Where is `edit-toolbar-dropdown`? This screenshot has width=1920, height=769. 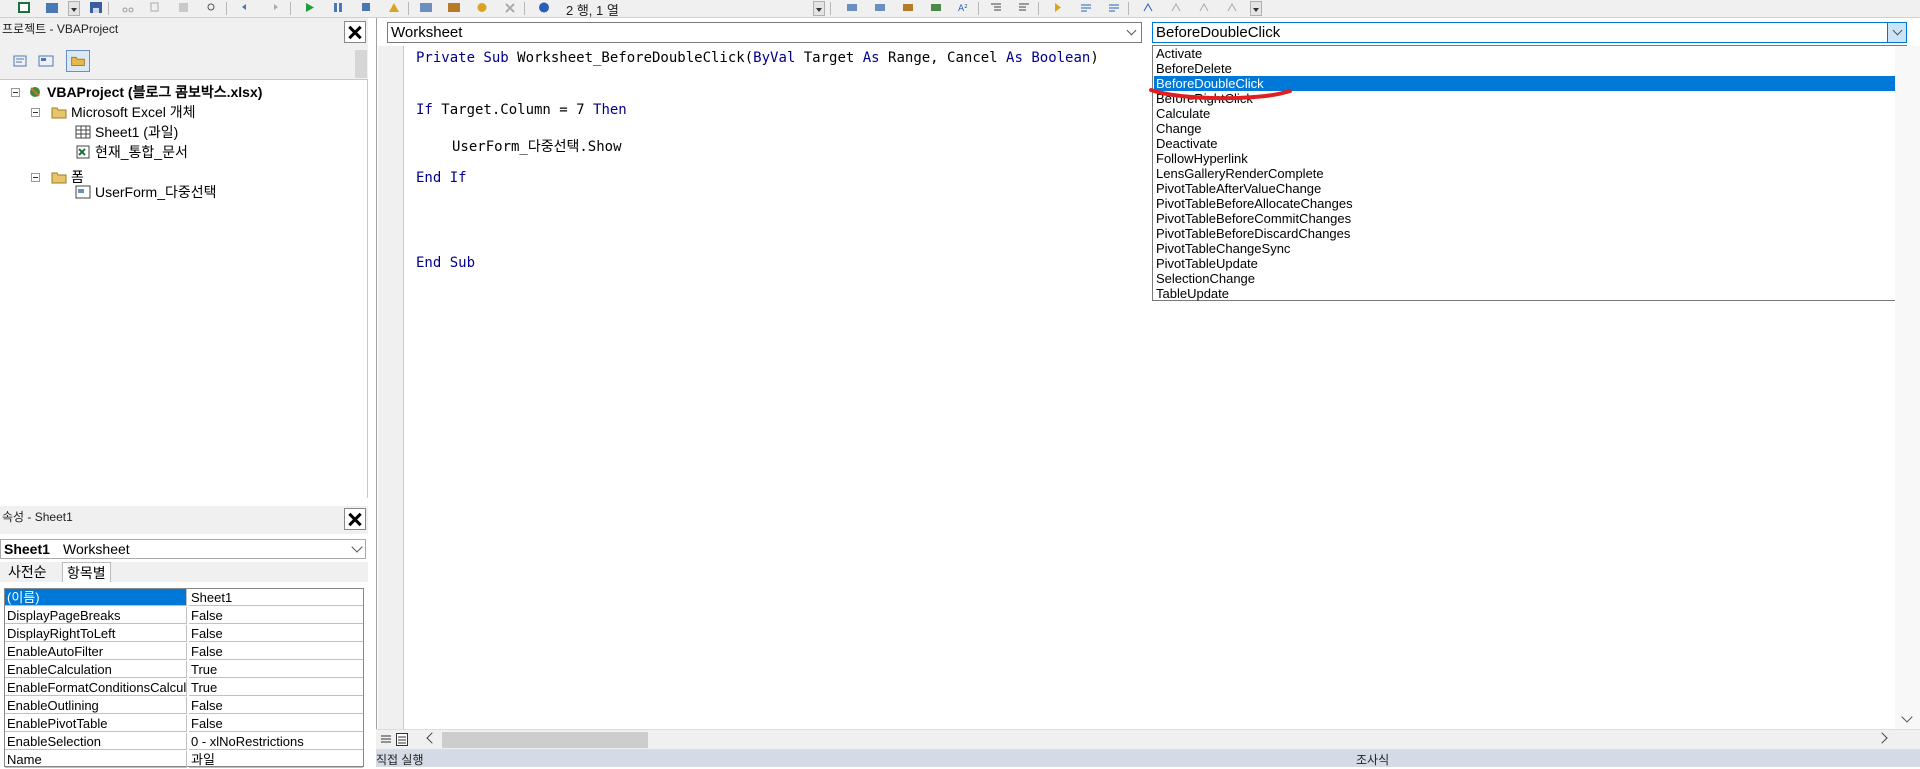 edit-toolbar-dropdown is located at coordinates (1256, 8).